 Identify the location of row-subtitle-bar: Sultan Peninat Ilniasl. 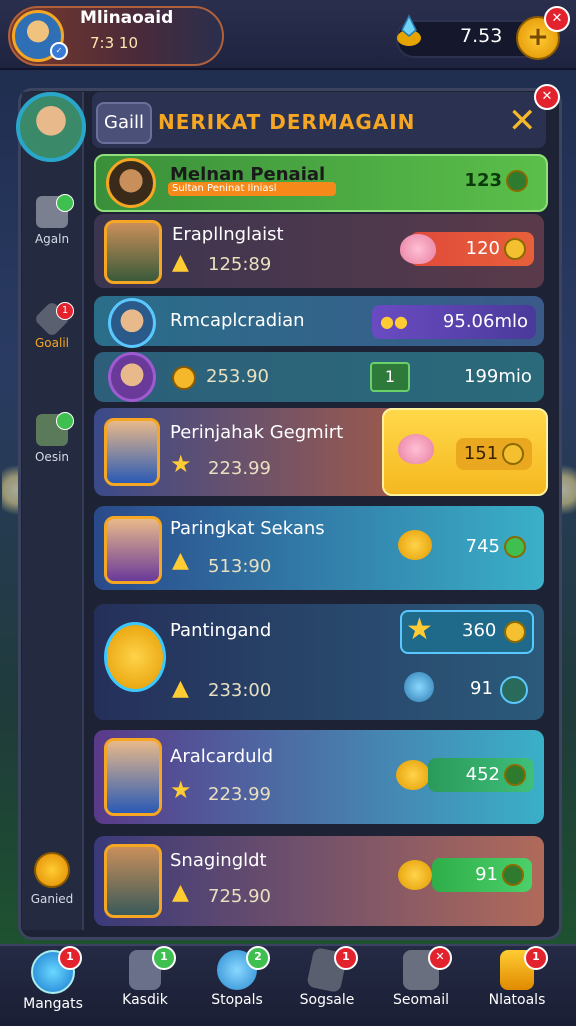
(252, 189).